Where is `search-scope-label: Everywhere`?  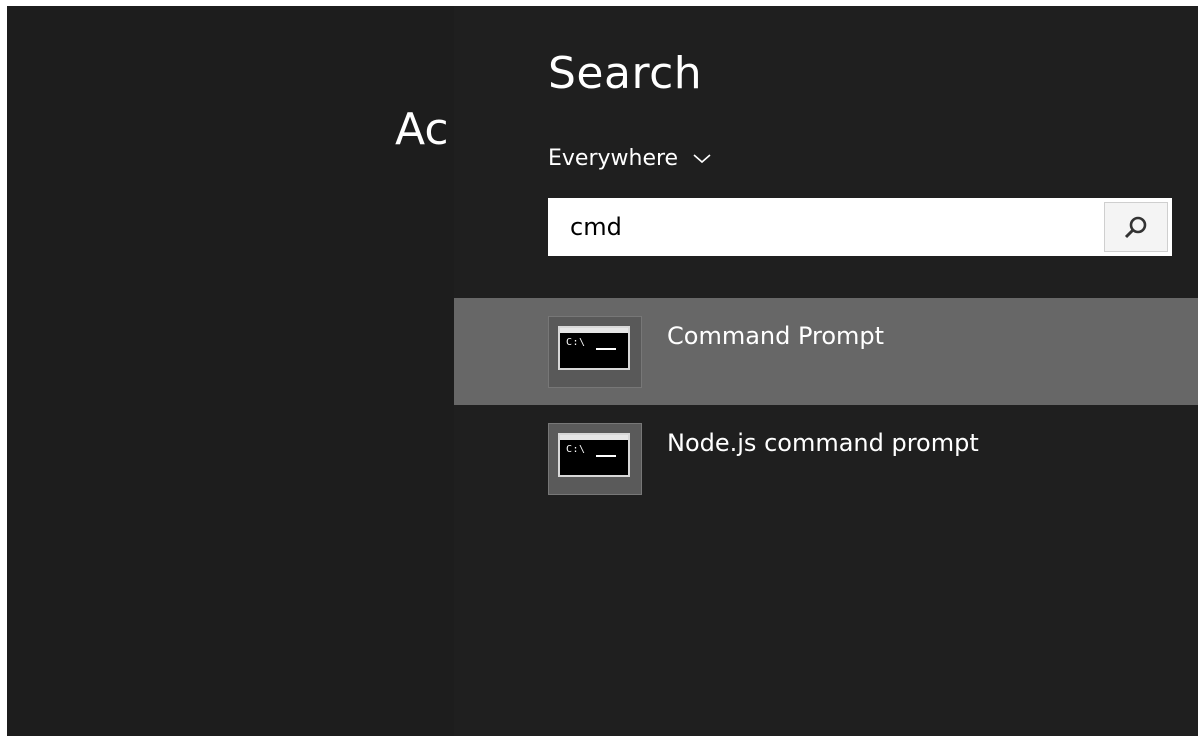
search-scope-label: Everywhere is located at coordinates (613, 158).